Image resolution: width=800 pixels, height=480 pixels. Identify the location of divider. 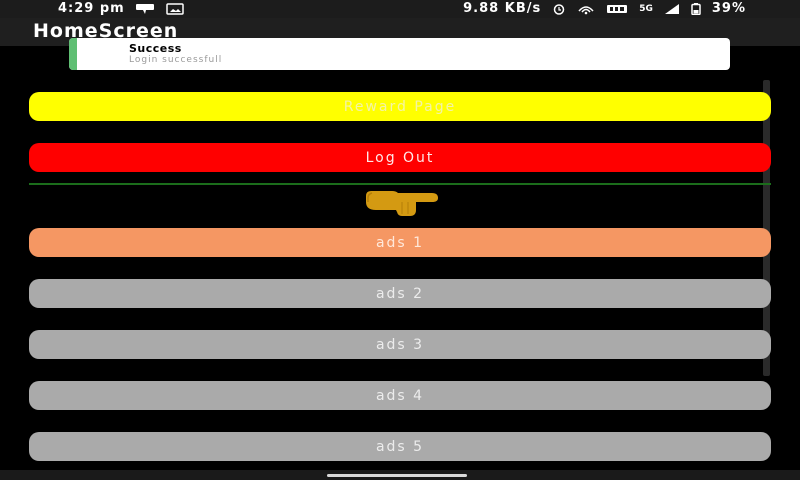
(400, 184).